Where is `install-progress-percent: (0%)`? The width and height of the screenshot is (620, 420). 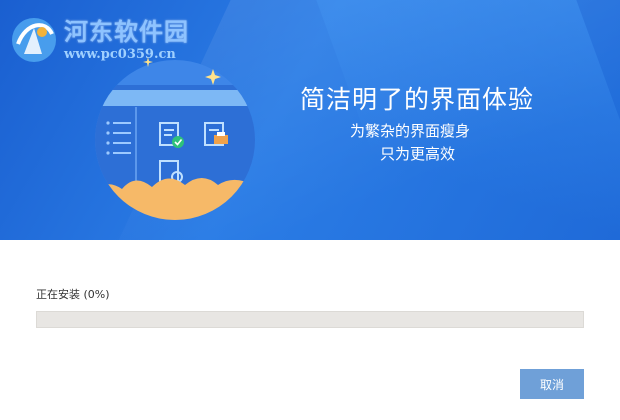
install-progress-percent: (0%) is located at coordinates (96, 294).